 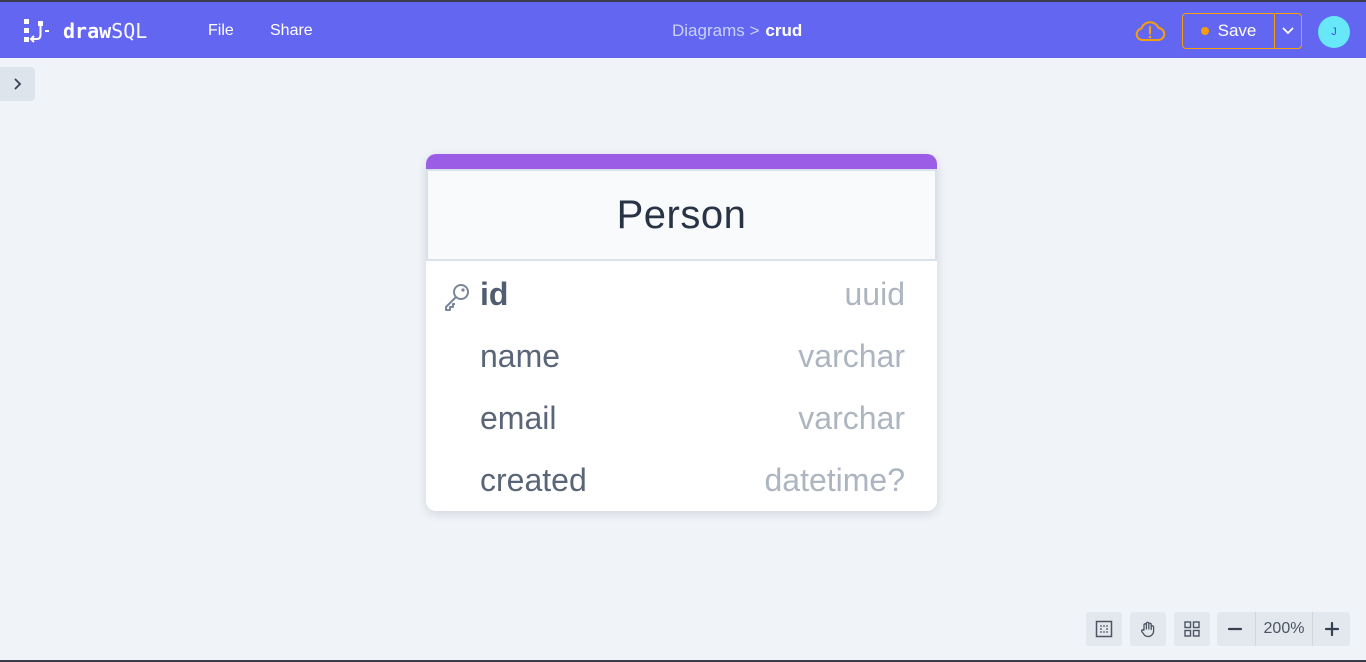 I want to click on sidebar-toggle-button, so click(x=17, y=84).